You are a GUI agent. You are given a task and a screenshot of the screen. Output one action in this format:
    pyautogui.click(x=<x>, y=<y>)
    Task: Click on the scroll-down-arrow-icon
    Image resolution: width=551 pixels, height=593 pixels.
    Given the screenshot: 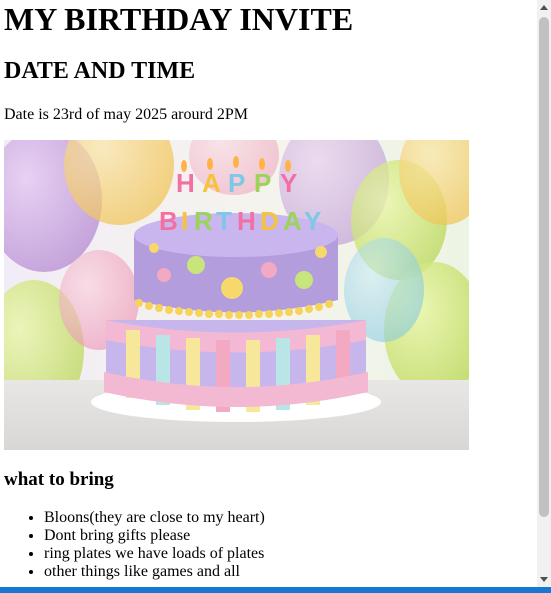 What is the action you would take?
    pyautogui.click(x=544, y=579)
    